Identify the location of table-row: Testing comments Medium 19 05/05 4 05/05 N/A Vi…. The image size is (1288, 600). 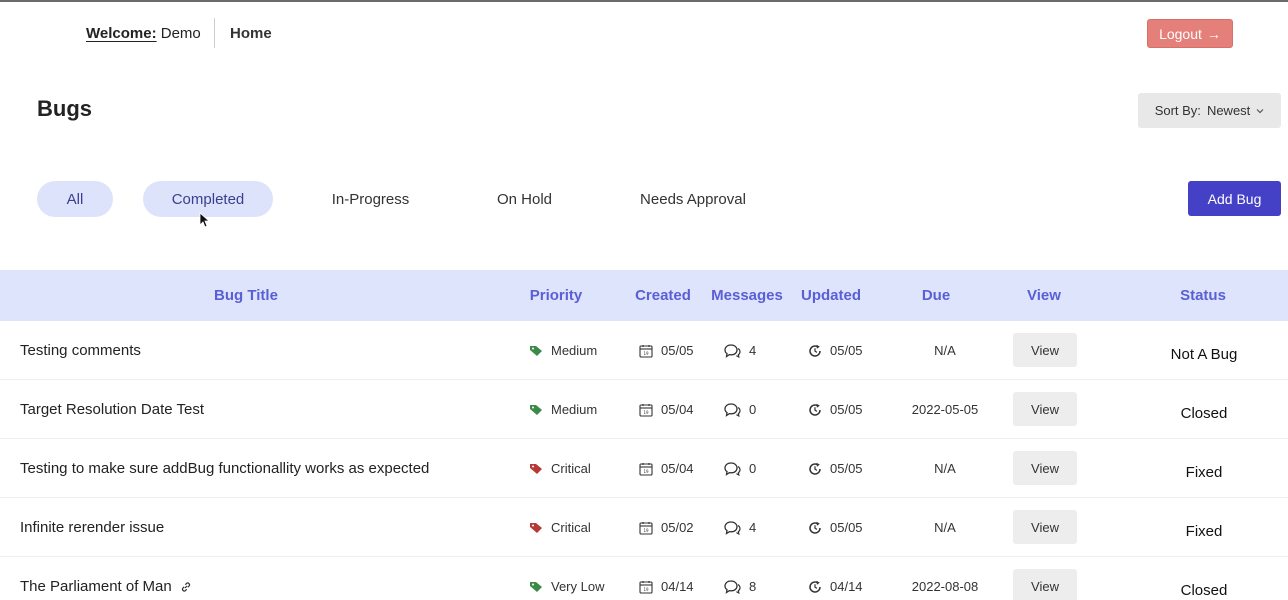
(644, 350).